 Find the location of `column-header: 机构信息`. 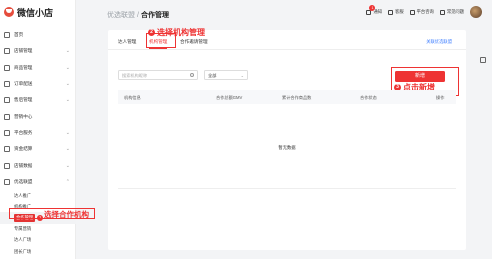

column-header: 机构信息 is located at coordinates (132, 97).